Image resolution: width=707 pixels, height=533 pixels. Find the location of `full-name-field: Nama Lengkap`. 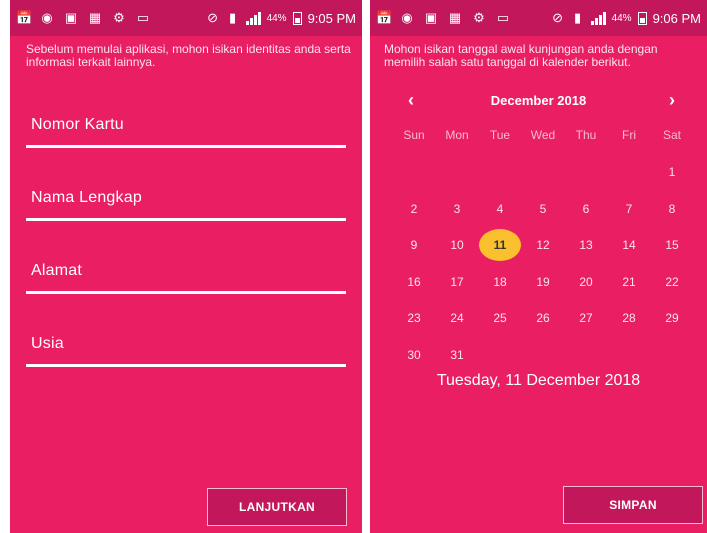

full-name-field: Nama Lengkap is located at coordinates (186, 205).